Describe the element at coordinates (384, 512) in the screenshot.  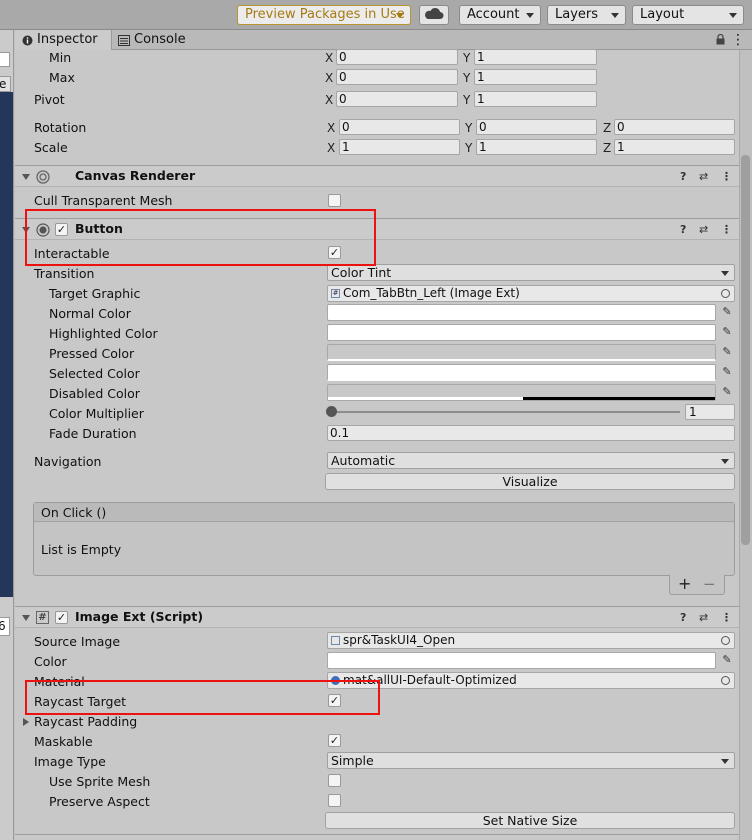
I see `on-click-header: On Click ()` at that location.